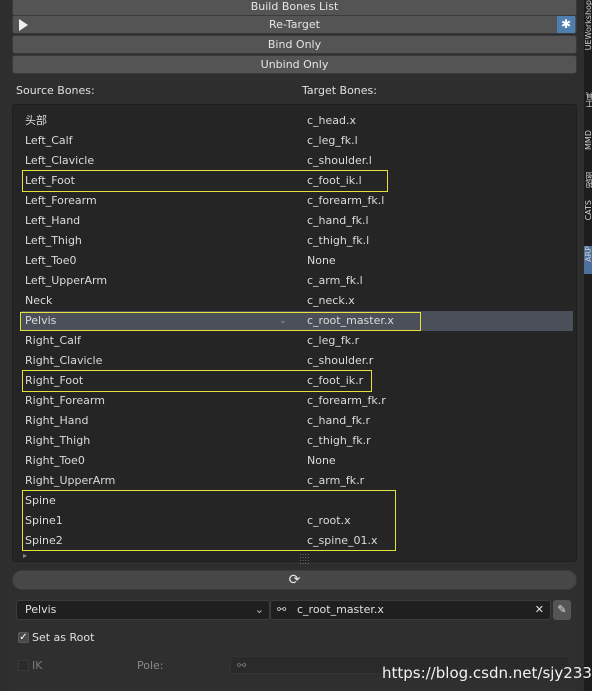 Image resolution: width=592 pixels, height=691 pixels. What do you see at coordinates (297, 181) in the screenshot?
I see `bone-row: Left_Foot c_foot_ik.l` at bounding box center [297, 181].